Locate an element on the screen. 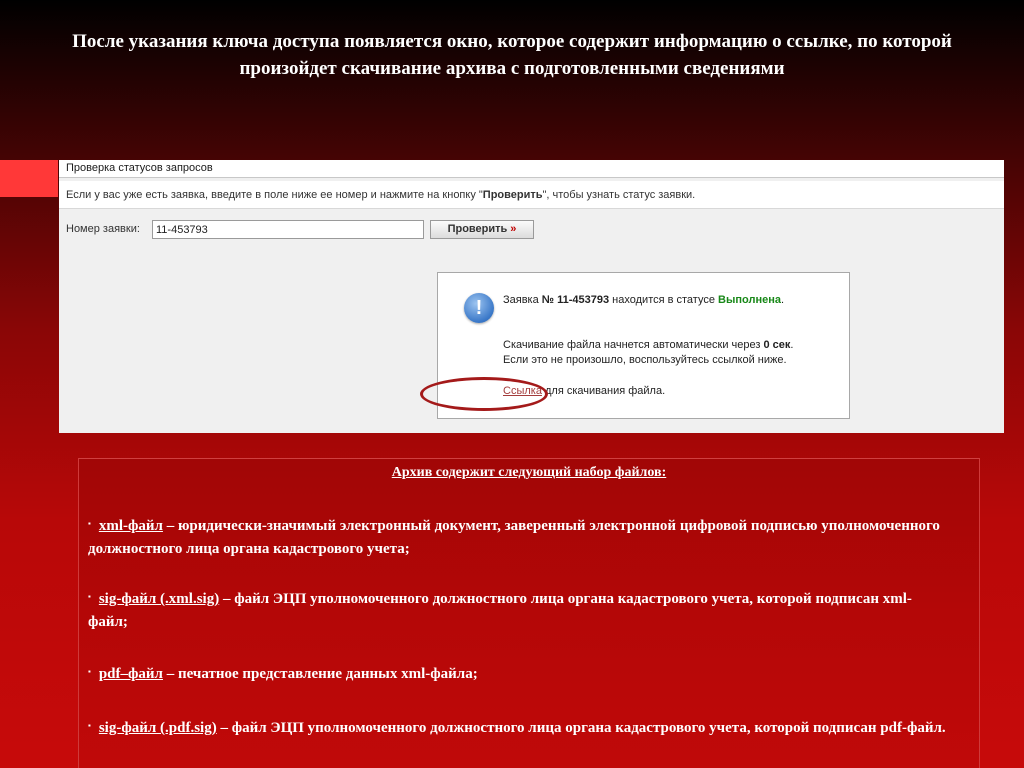 The height and width of the screenshot is (768, 1024). request-number-label: Номер заявки: is located at coordinates (103, 229).